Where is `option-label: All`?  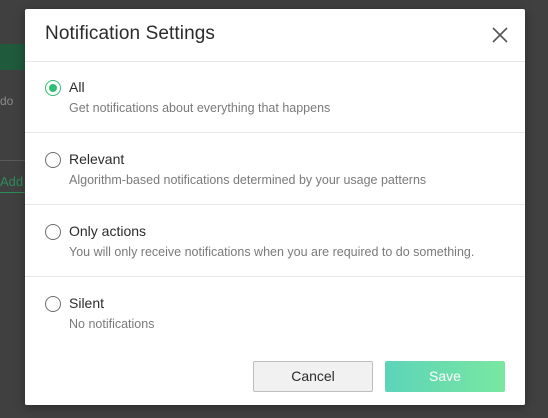
option-label: All is located at coordinates (77, 87).